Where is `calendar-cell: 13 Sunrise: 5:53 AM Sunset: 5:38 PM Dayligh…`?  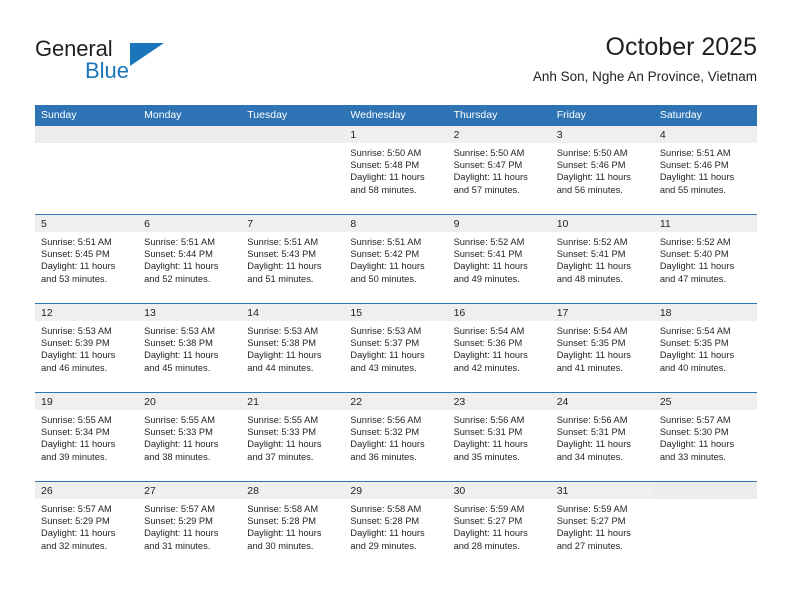
calendar-cell: 13 Sunrise: 5:53 AM Sunset: 5:38 PM Dayligh… is located at coordinates (190, 348).